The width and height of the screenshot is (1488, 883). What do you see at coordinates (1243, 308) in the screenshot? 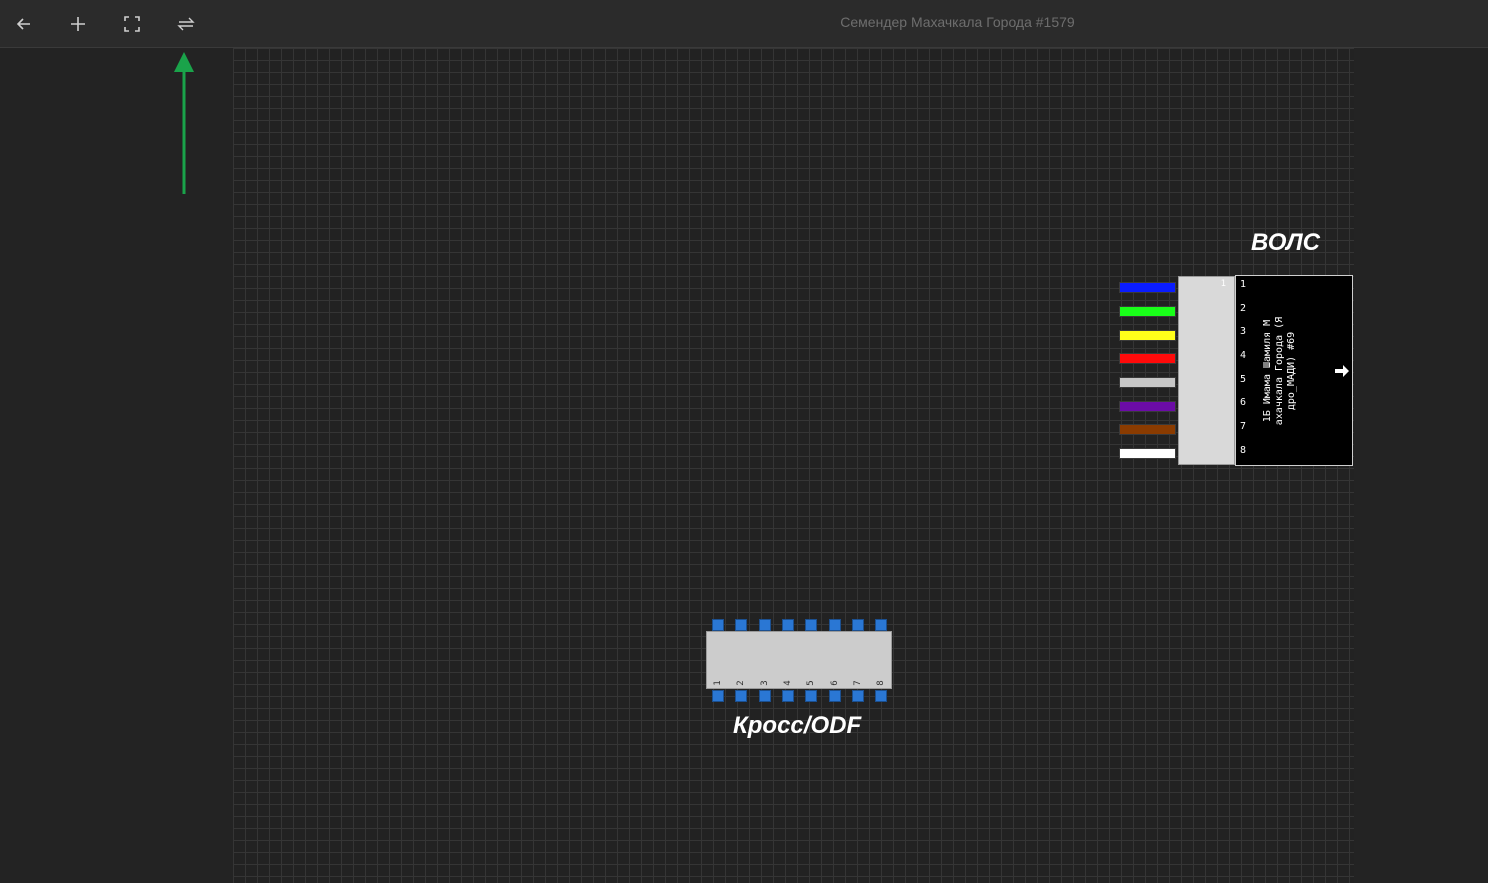
I see `port-number: 2` at bounding box center [1243, 308].